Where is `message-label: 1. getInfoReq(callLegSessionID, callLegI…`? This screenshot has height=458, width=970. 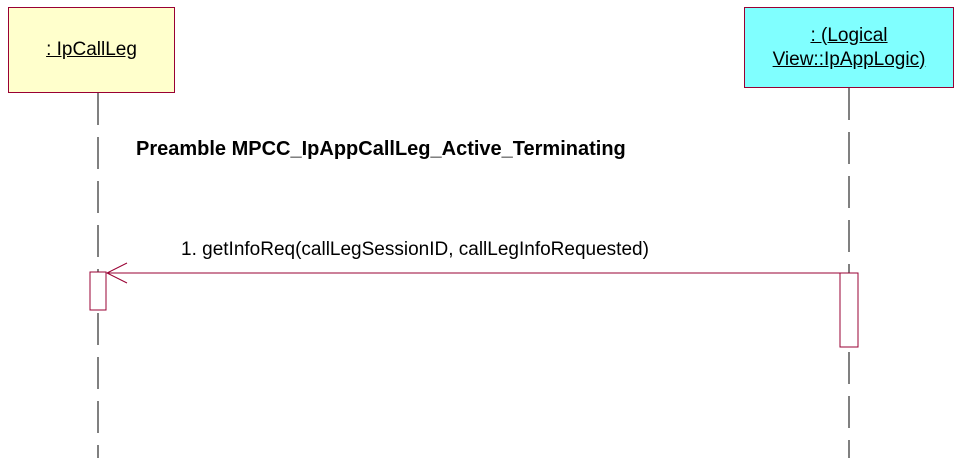
message-label: 1. getInfoReq(callLegSessionID, callLegI… is located at coordinates (415, 249).